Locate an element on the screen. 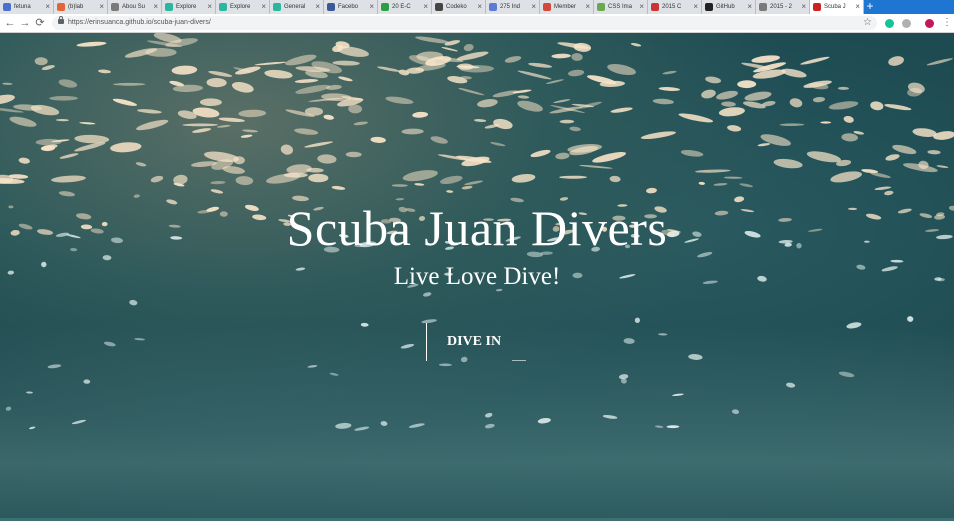 Image resolution: width=954 pixels, height=521 pixels. extension-icon is located at coordinates (906, 23).